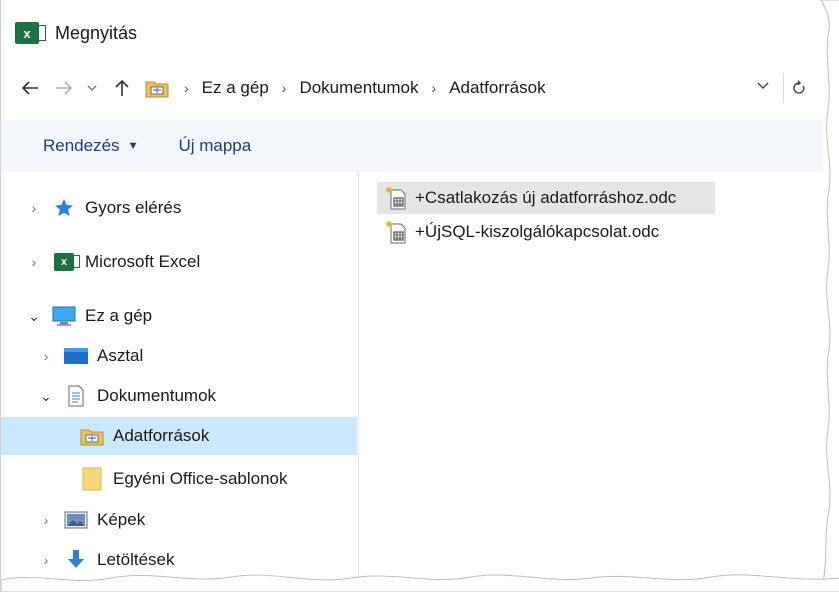  I want to click on refresh-button, so click(798, 88).